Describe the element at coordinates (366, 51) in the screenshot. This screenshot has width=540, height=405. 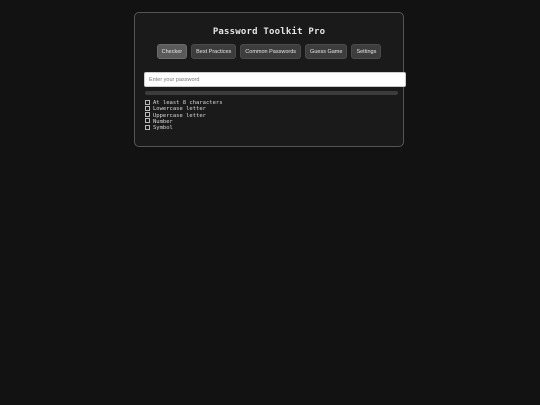
I see `tab-settings: Settings` at that location.